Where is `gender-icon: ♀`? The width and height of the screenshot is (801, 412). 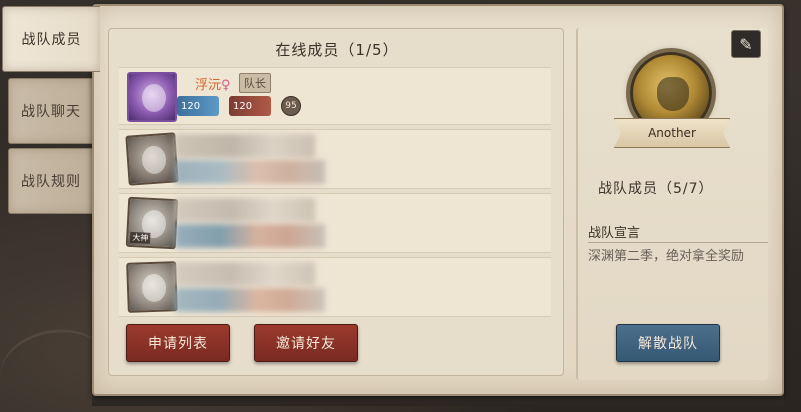 gender-icon: ♀ is located at coordinates (226, 85).